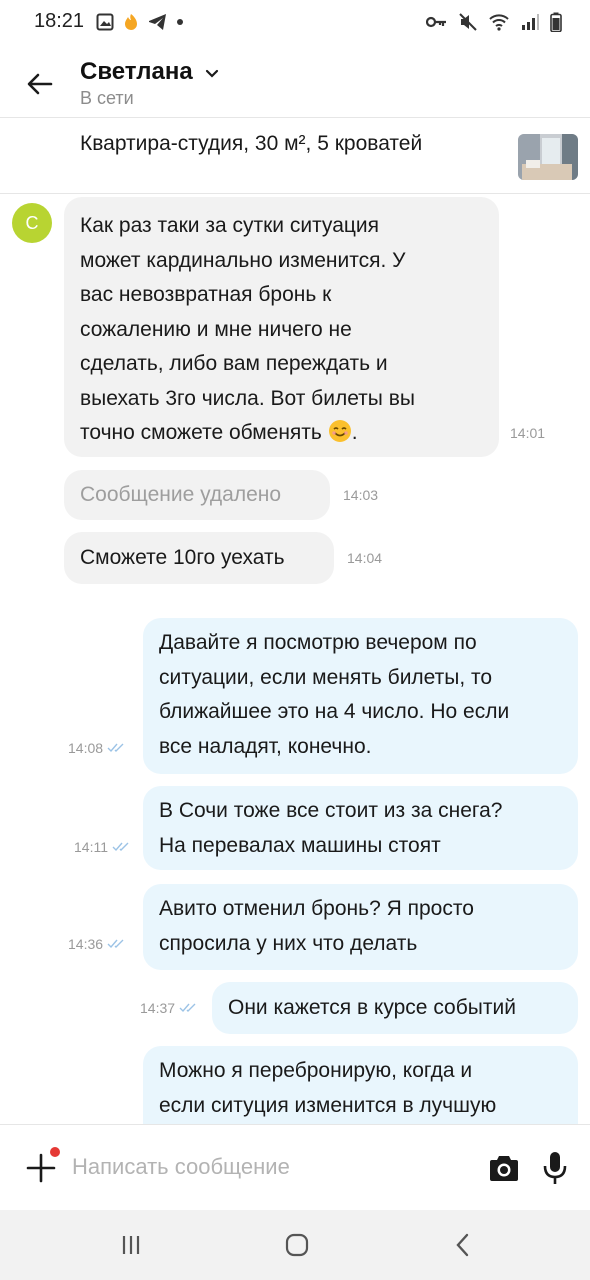 The image size is (590, 1280). I want to click on listing-title: Квартира-студия, 30 м², 5 кроватей, so click(251, 143).